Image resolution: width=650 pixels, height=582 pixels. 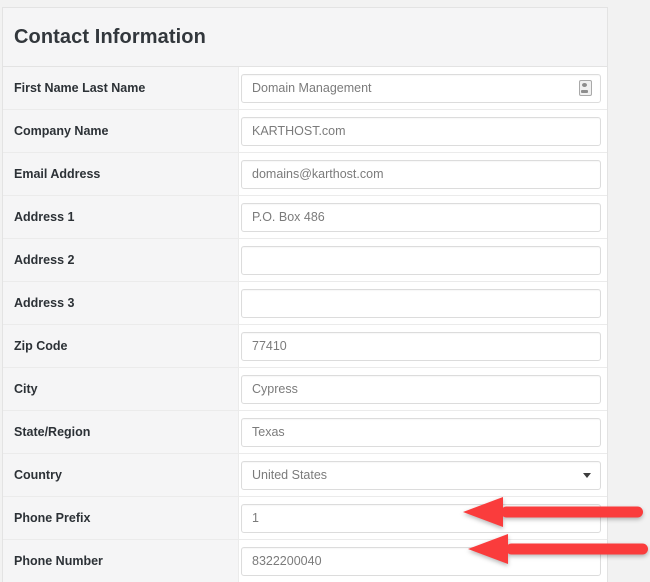 I want to click on label-address-3: Address 3, so click(x=121, y=303).